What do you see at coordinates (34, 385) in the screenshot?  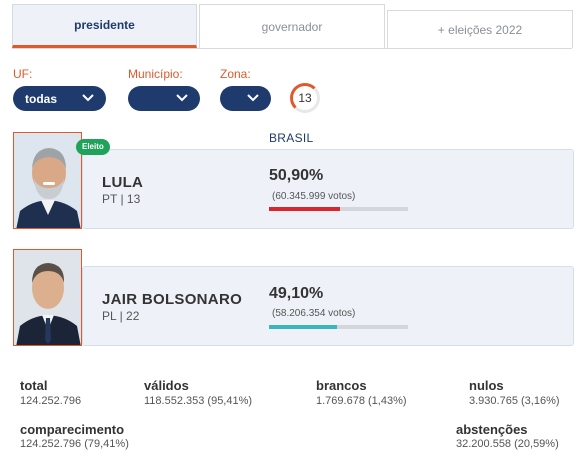 I see `stat-total-label: total` at bounding box center [34, 385].